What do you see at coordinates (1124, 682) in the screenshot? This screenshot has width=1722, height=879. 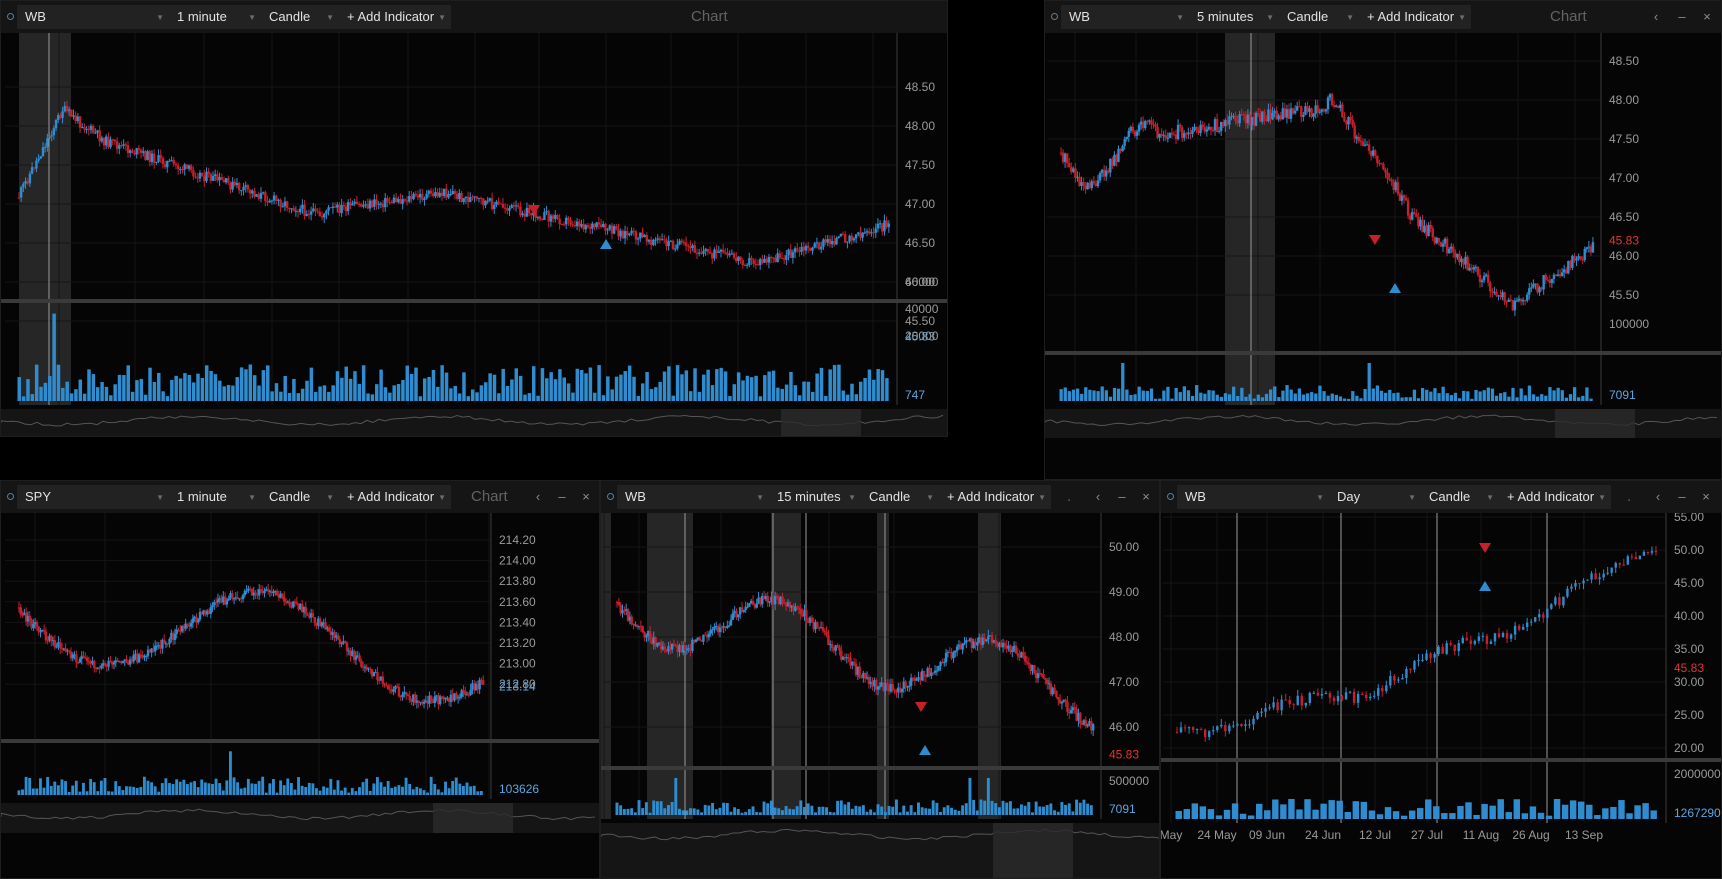 I see `price-tick-label: 47.00` at bounding box center [1124, 682].